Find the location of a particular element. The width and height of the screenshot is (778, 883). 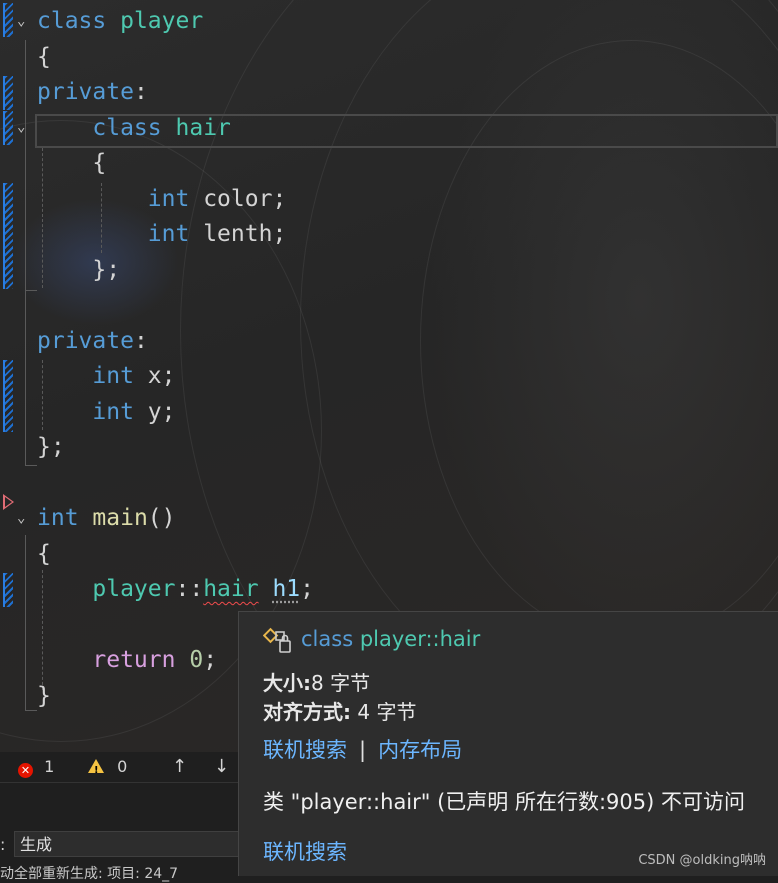

code-text: int lenth; is located at coordinates (162, 234).